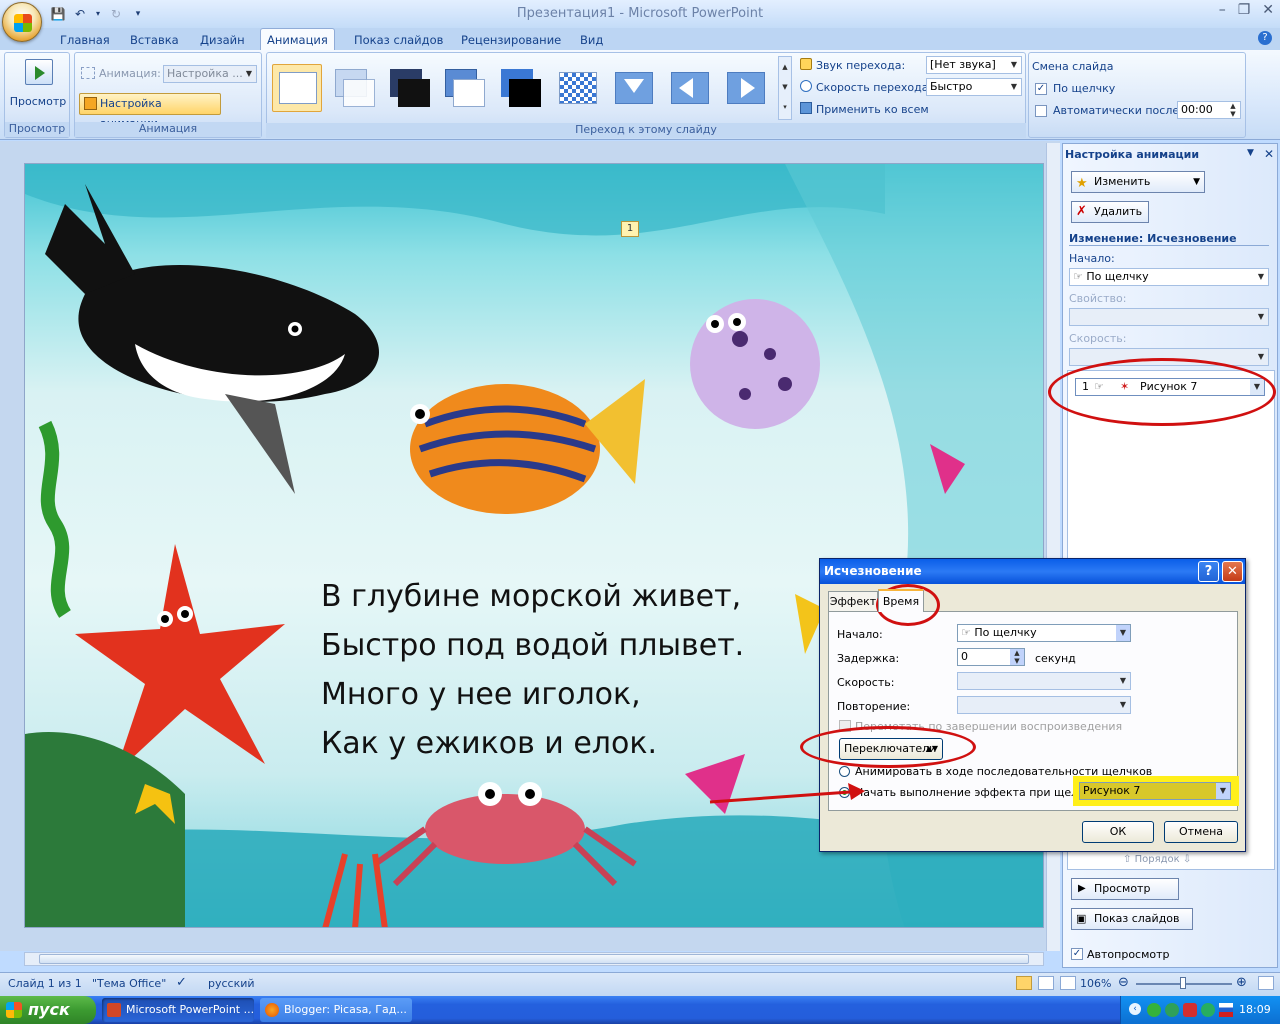 Image resolution: width=1280 pixels, height=1024 pixels. What do you see at coordinates (212, 339) in the screenshot?
I see `orca-image` at bounding box center [212, 339].